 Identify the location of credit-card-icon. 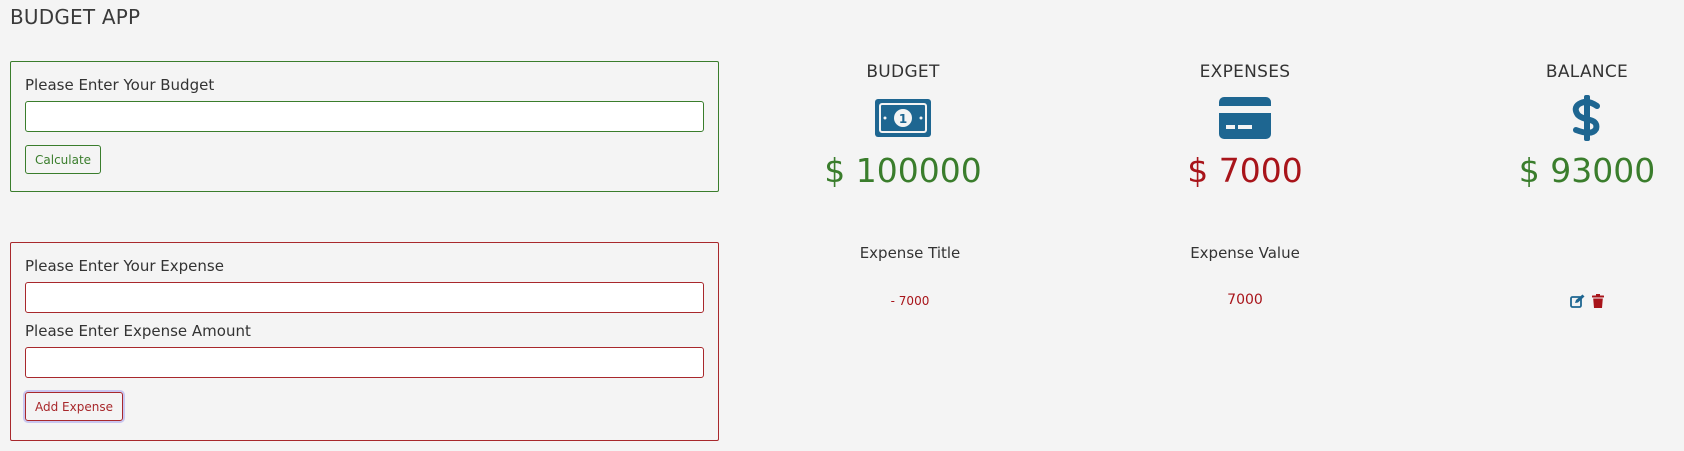
(1245, 118).